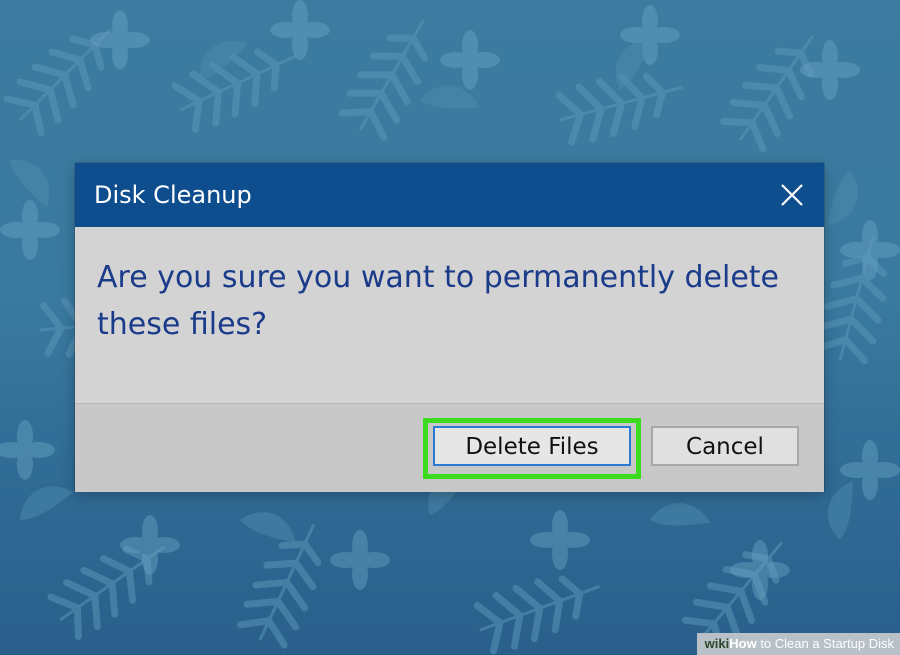 This screenshot has width=900, height=655. Describe the element at coordinates (173, 195) in the screenshot. I see `dialog-title: Disk Cleanup` at that location.